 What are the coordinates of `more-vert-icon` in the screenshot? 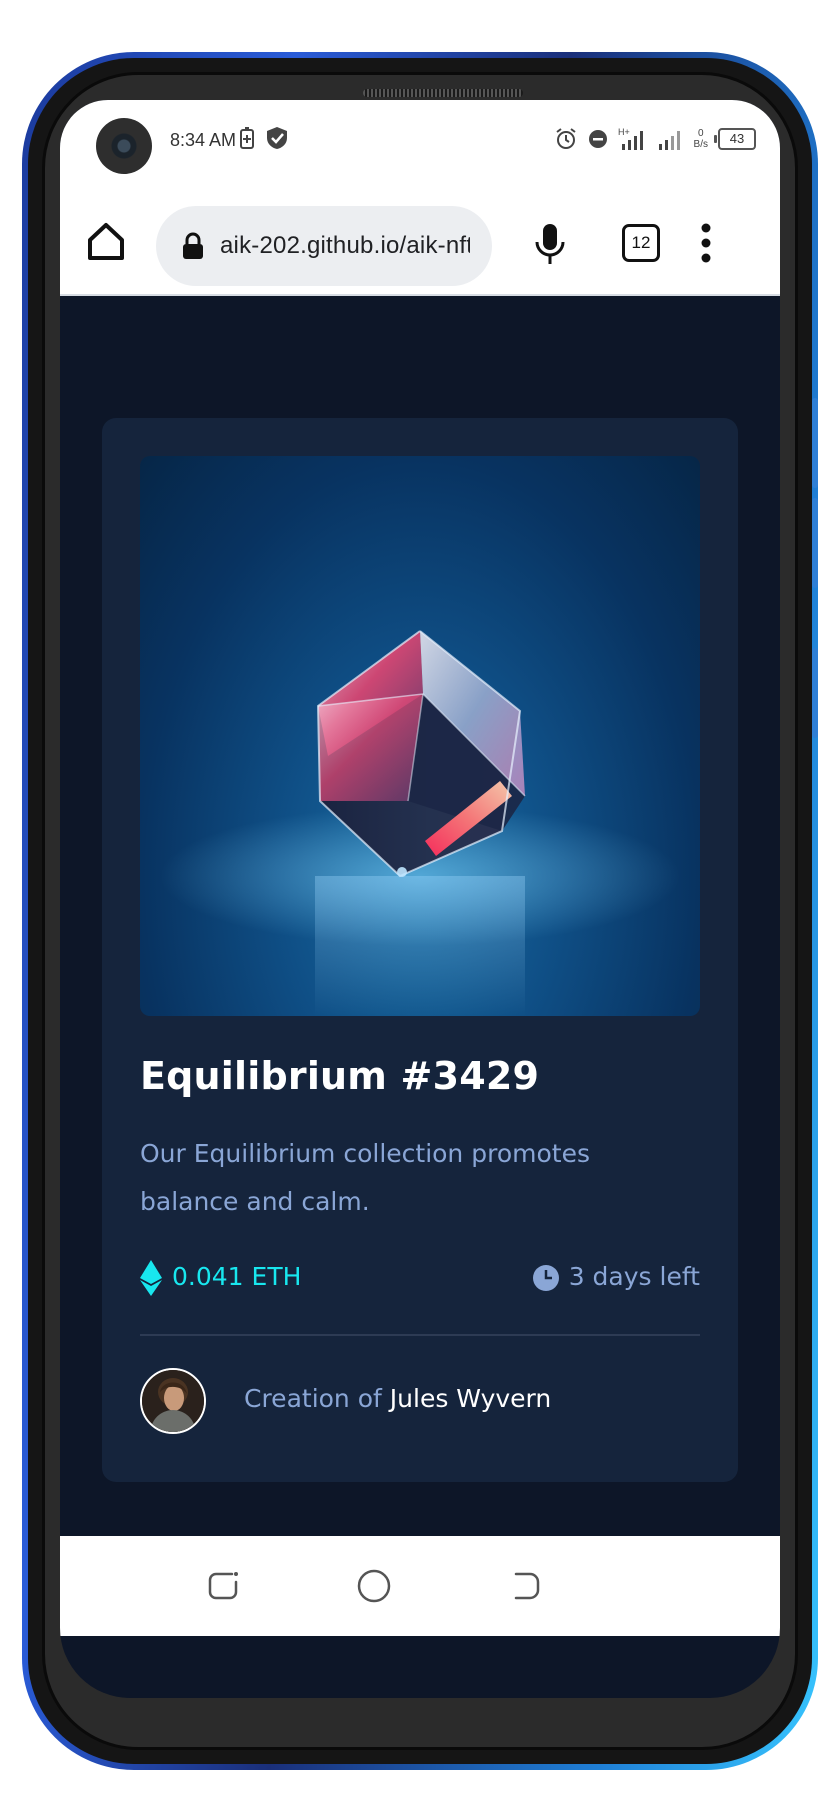 It's located at (706, 243).